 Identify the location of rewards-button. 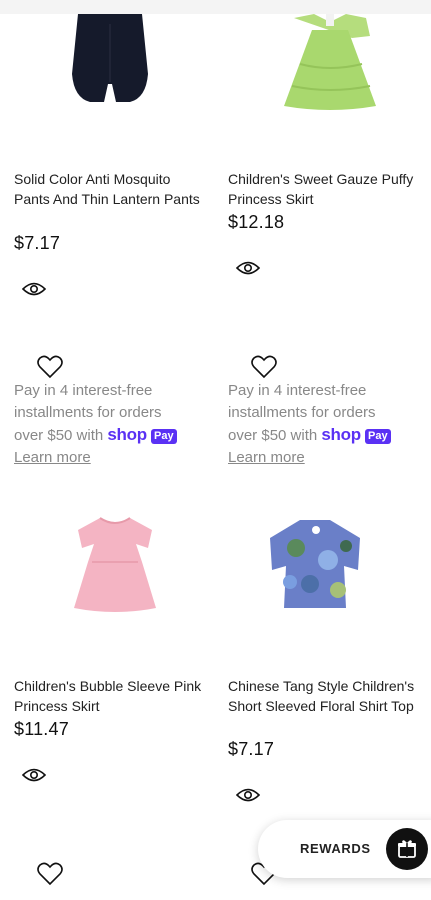
(407, 849).